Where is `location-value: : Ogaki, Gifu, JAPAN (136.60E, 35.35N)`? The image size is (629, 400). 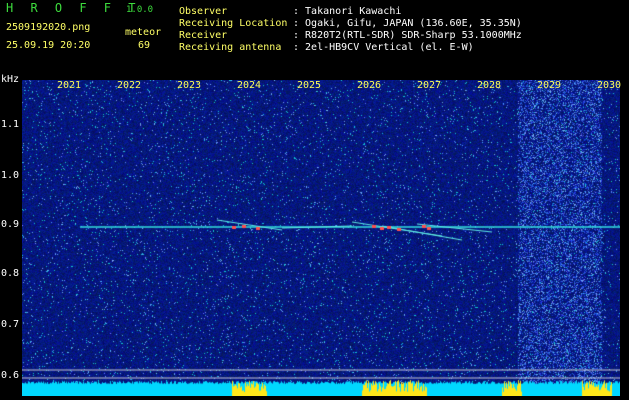 location-value: : Ogaki, Gifu, JAPAN (136.60E, 35.35N) is located at coordinates (407, 23).